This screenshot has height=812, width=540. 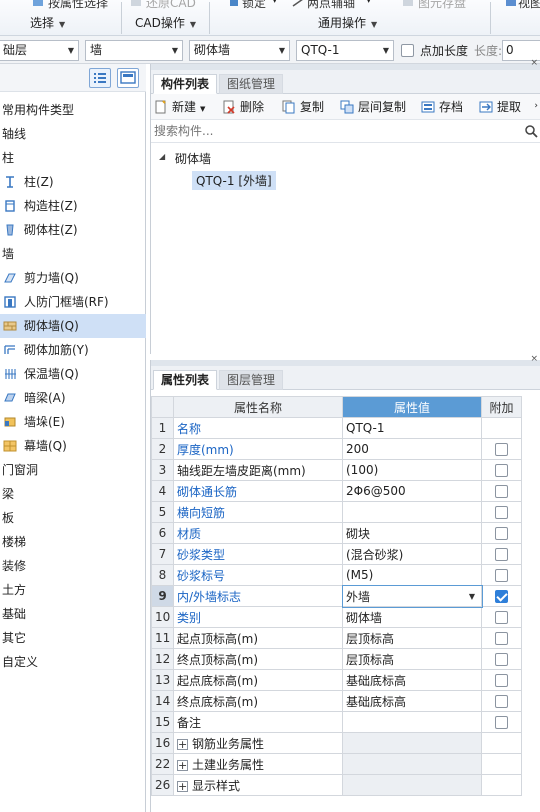 What do you see at coordinates (73, 182) in the screenshot?
I see `tree-item-4: 柱(Z)` at bounding box center [73, 182].